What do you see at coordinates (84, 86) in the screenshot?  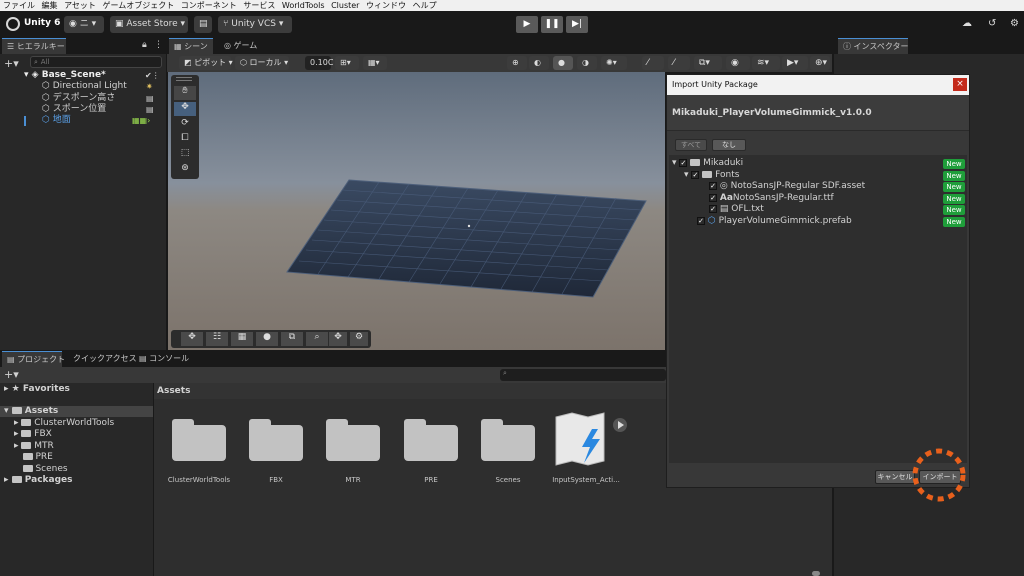 I see `hierarchy-item-directional-light: ⬡ Directional Light` at bounding box center [84, 86].